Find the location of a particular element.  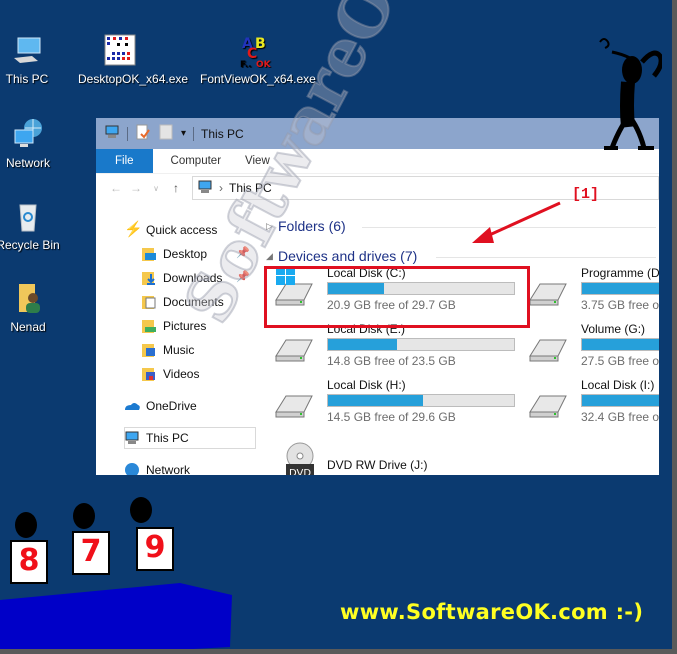

network-globe-icon is located at coordinates (132, 468).